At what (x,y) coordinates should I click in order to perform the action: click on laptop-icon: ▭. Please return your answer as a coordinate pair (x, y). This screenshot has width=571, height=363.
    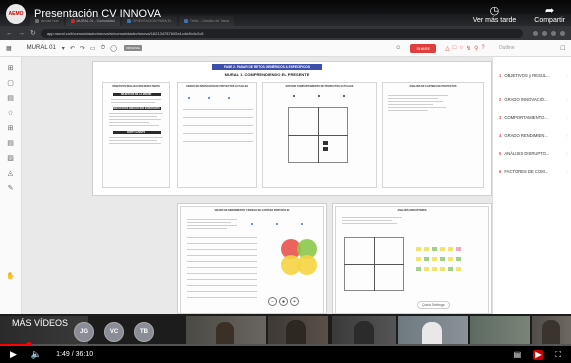
    Looking at the image, I should click on (93, 48).